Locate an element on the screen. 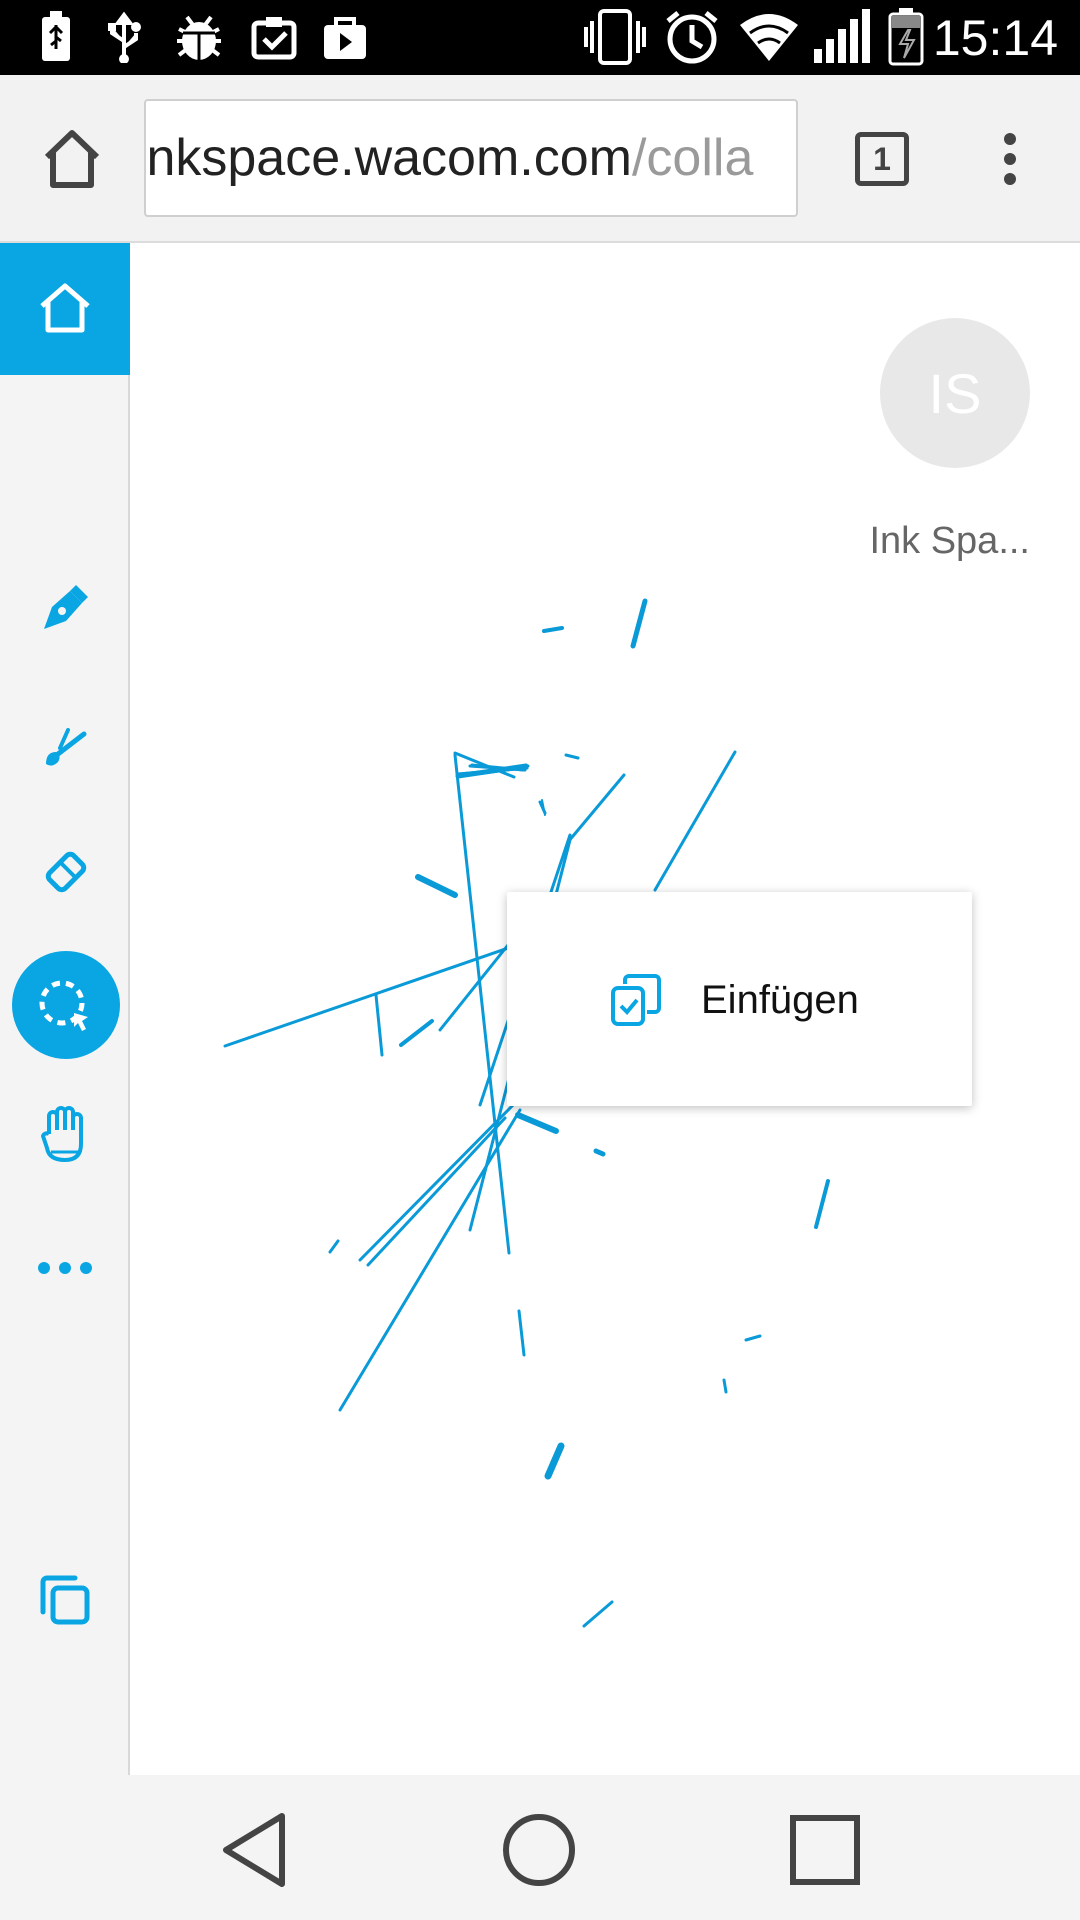 This screenshot has height=1920, width=1080. paste-menu-item: Einfügen is located at coordinates (739, 999).